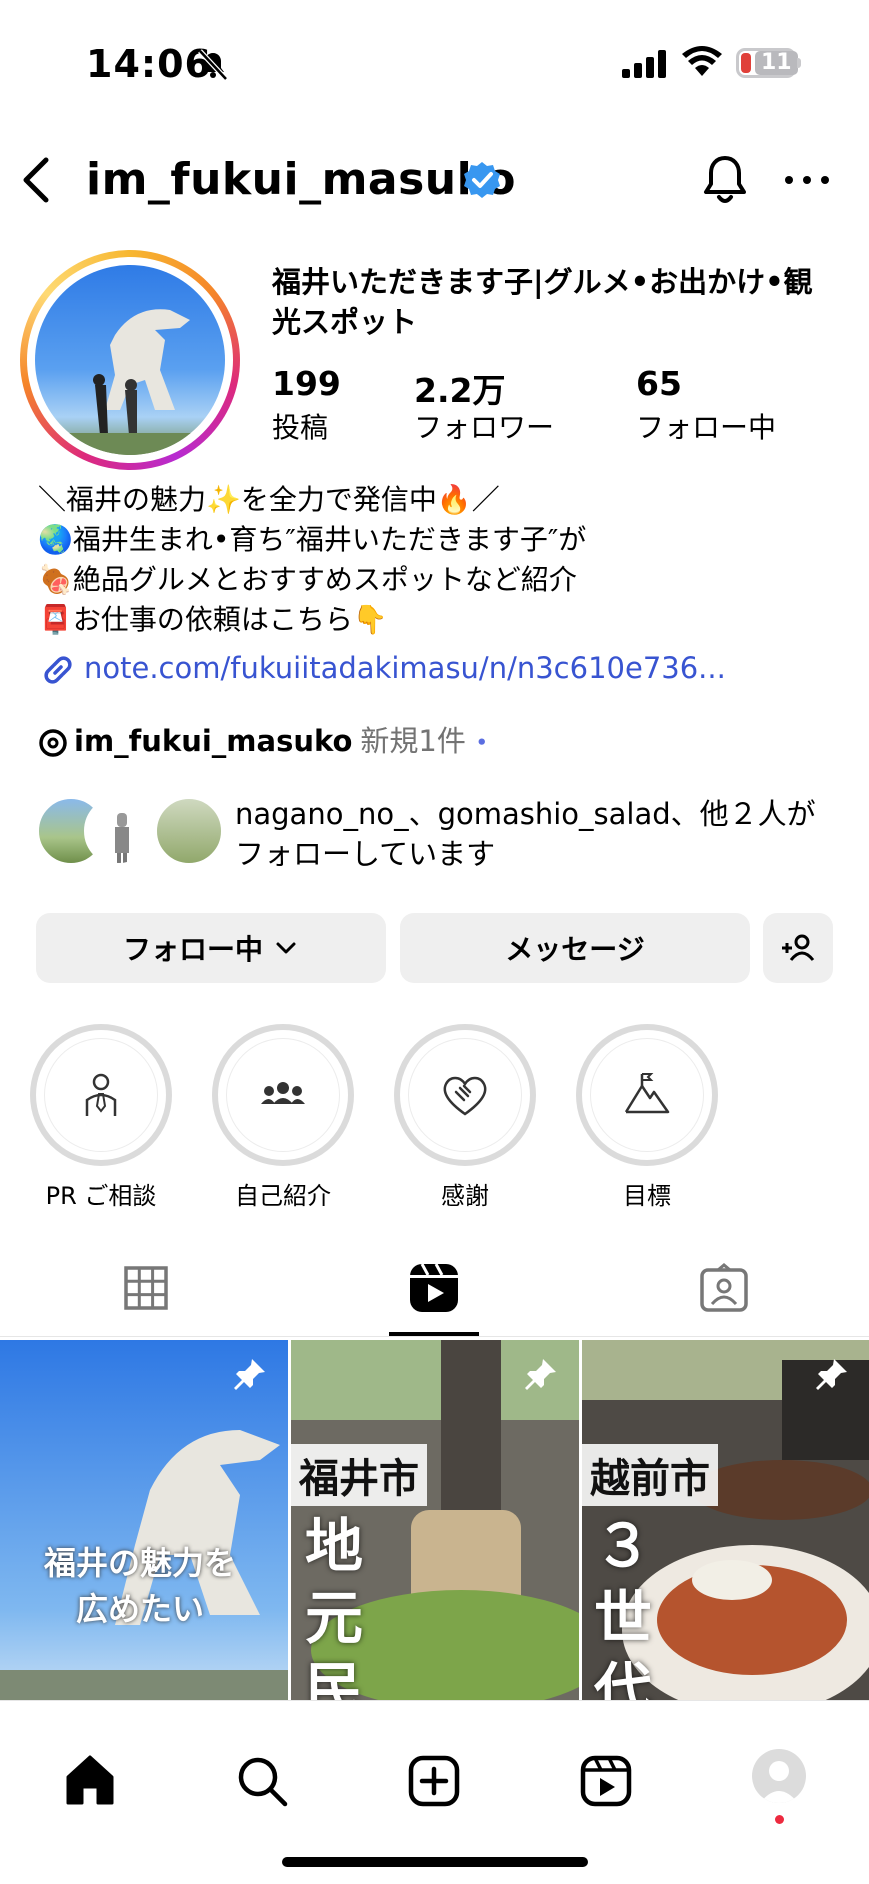 Image resolution: width=869 pixels, height=1884 pixels. What do you see at coordinates (459, 388) in the screenshot?
I see `stat-followers-count: 2.2万` at bounding box center [459, 388].